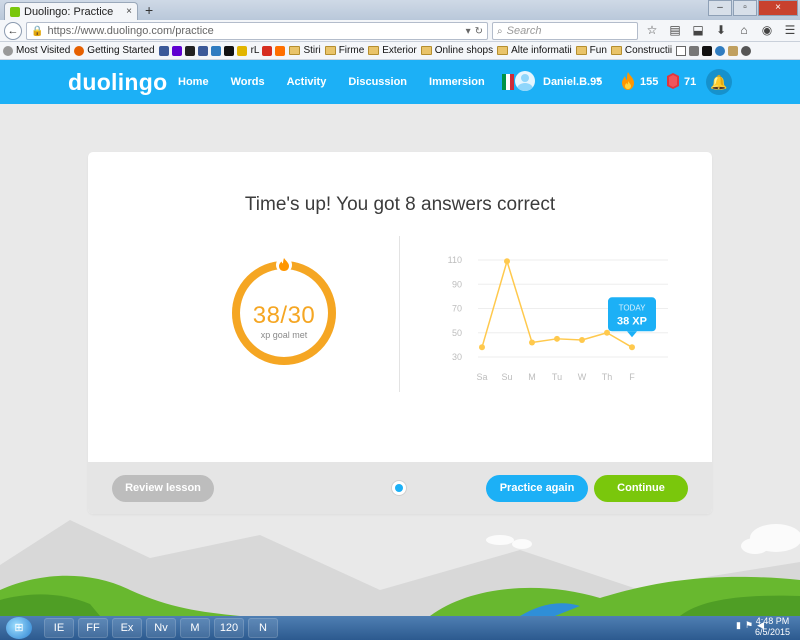  I want to click on url-text: https://www.duolingo.com/practice, so click(254, 31).